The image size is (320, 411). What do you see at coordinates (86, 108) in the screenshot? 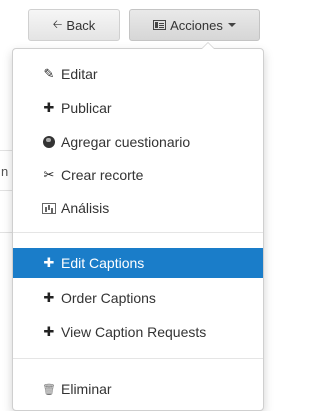
I see `menu-item-label: Publicar` at bounding box center [86, 108].